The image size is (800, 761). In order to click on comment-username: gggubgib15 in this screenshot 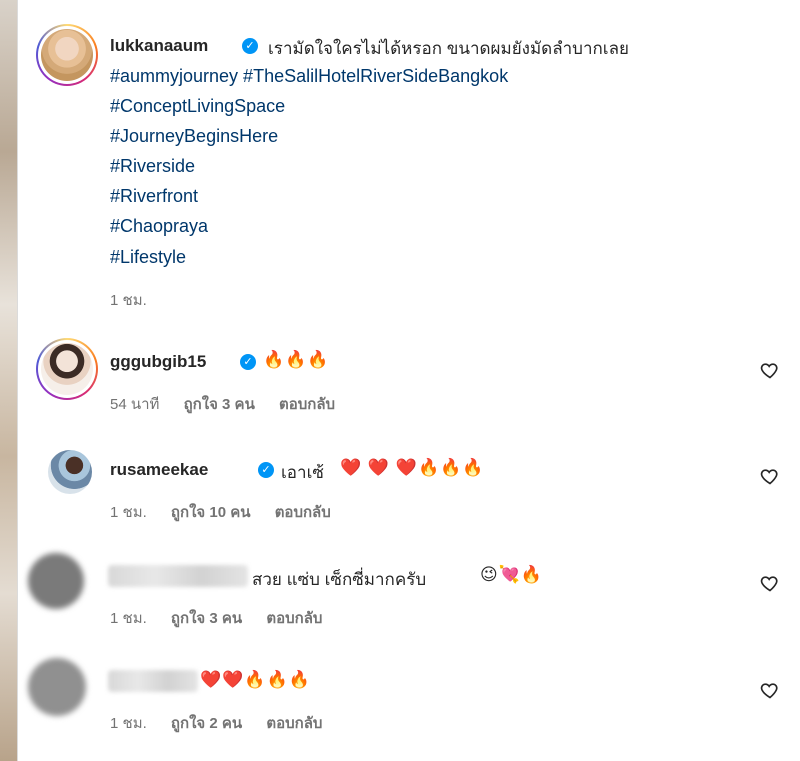, I will do `click(158, 362)`.